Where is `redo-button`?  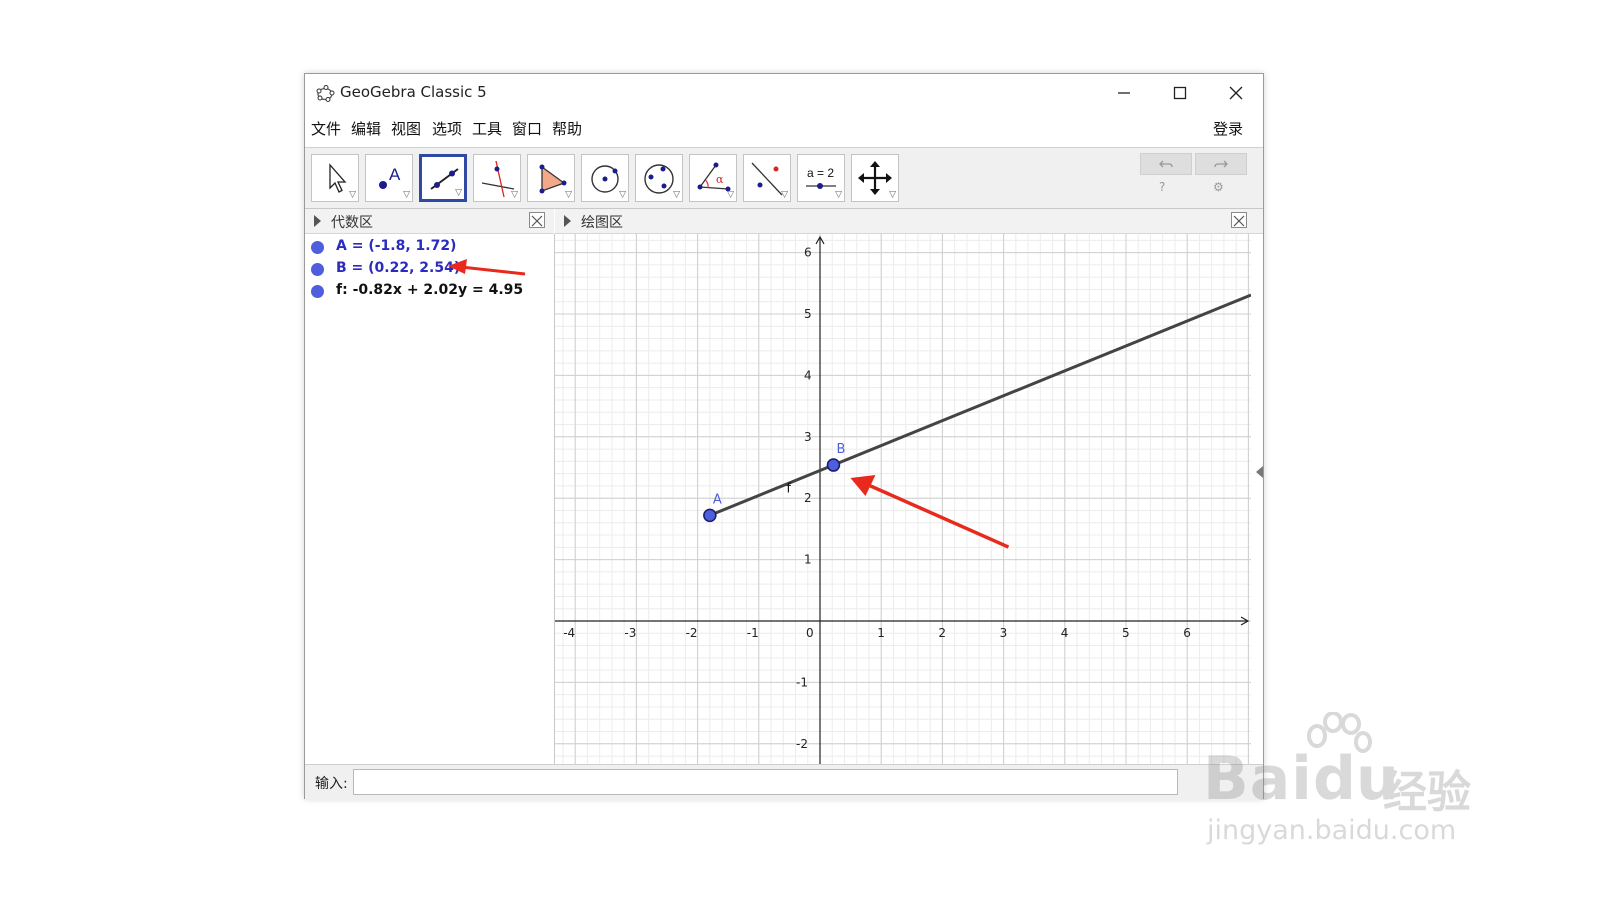 redo-button is located at coordinates (1221, 164).